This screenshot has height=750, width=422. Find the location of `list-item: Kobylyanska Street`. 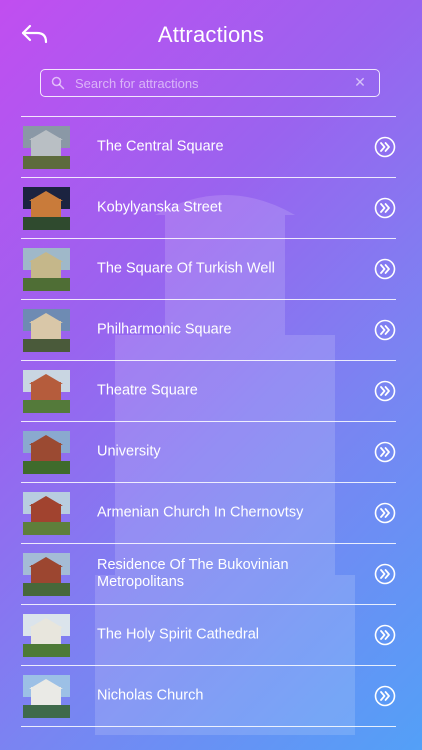

list-item: Kobylyanska Street is located at coordinates (208, 208).